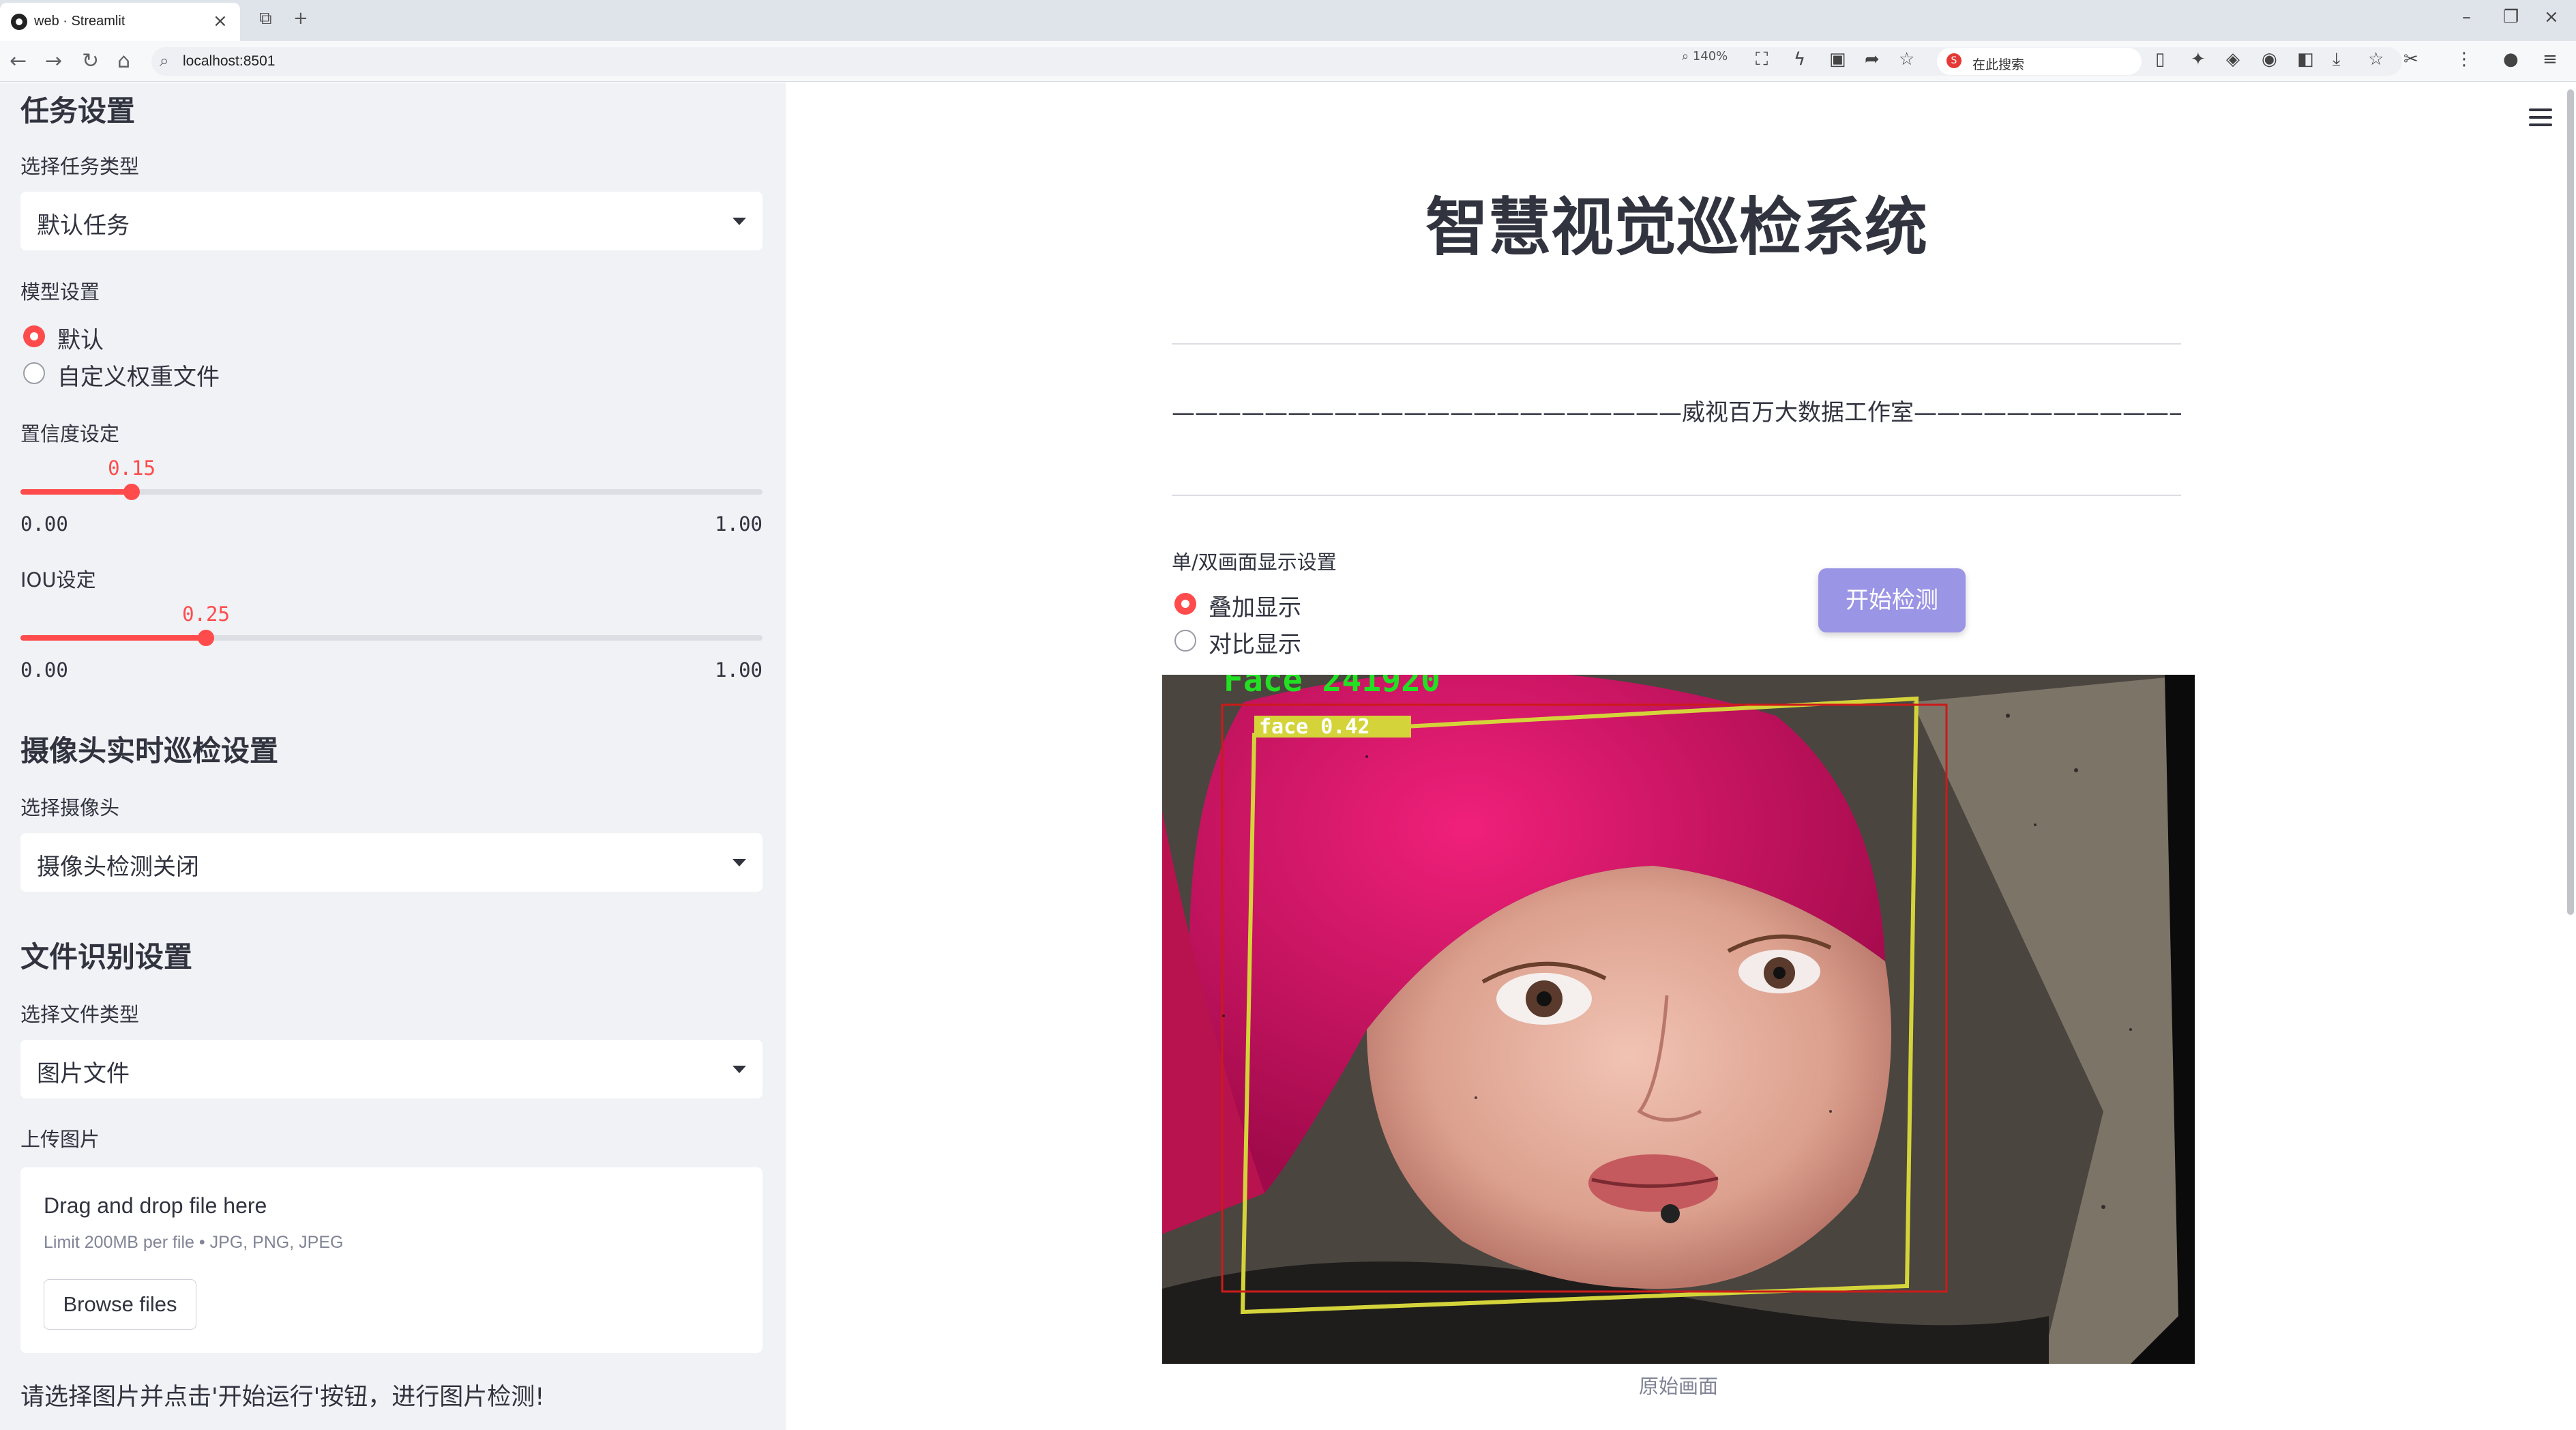 This screenshot has width=2576, height=1430. I want to click on browser-search-box: S 在此搜索, so click(2039, 62).